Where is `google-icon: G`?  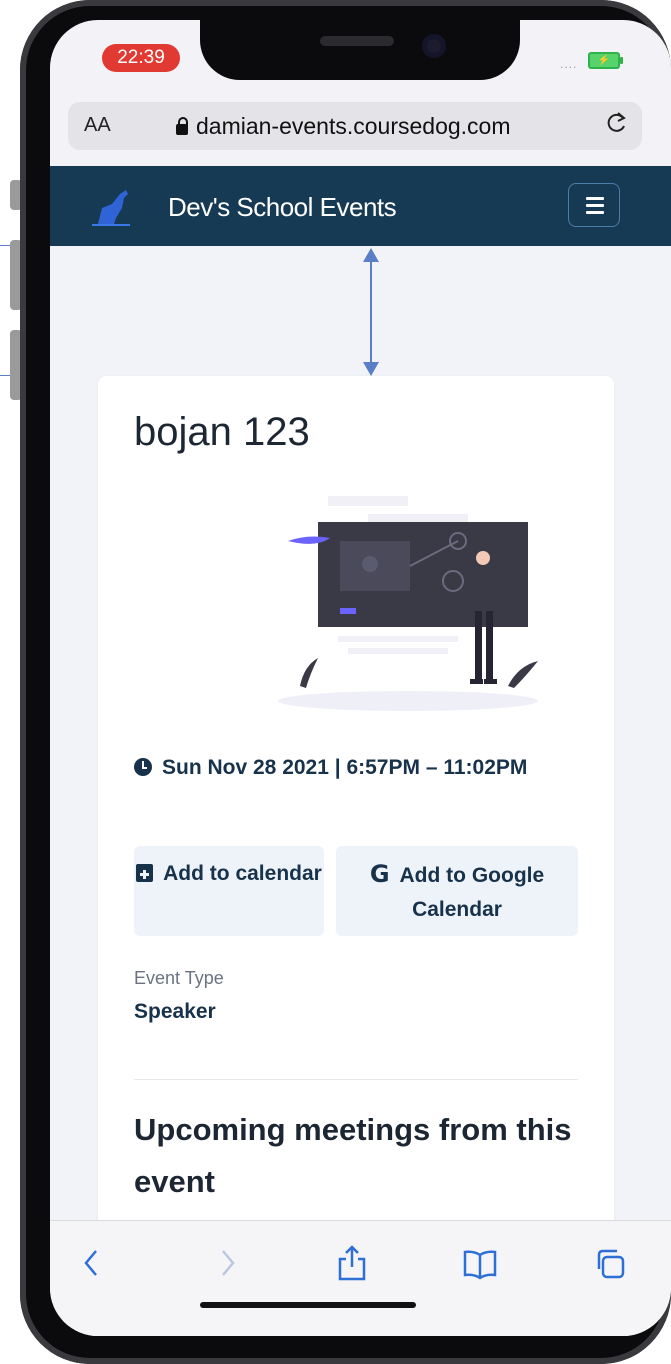 google-icon: G is located at coordinates (379, 874).